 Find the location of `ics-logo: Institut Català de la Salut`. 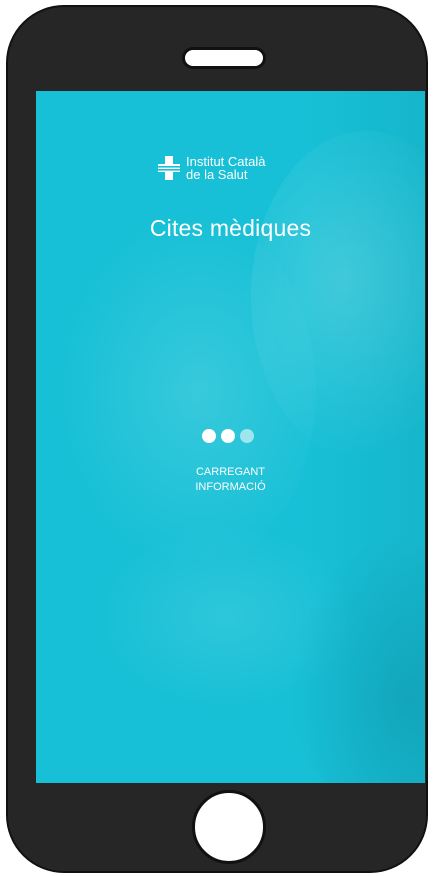

ics-logo: Institut Català de la Salut is located at coordinates (212, 168).